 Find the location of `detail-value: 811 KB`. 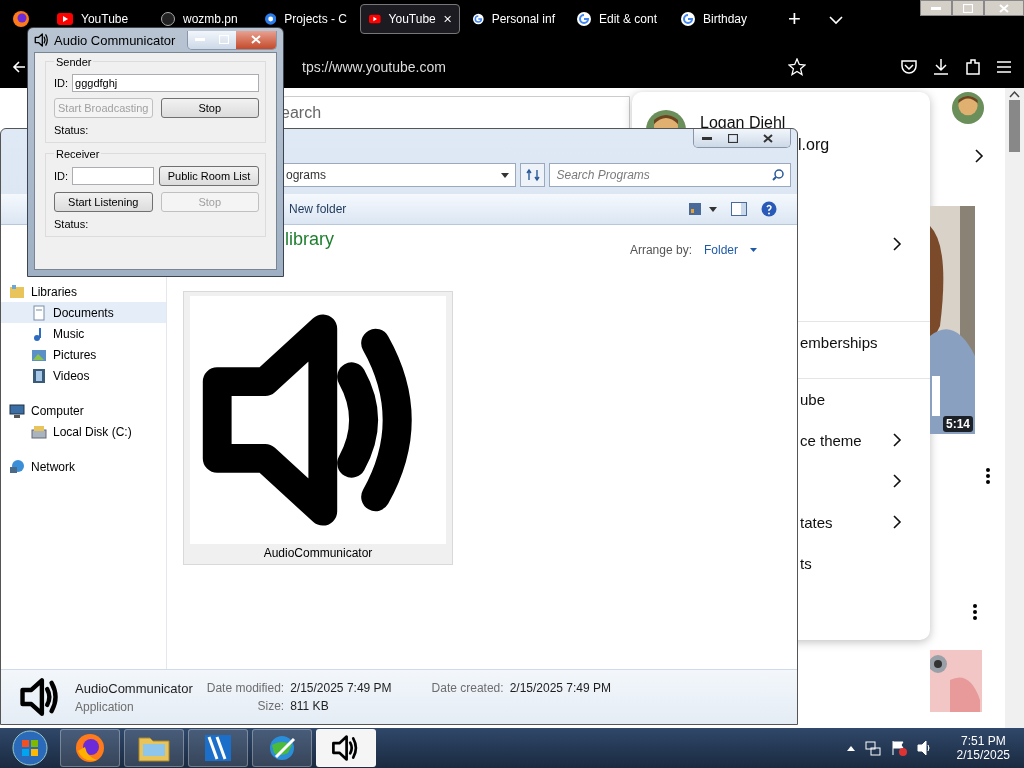

detail-value: 811 KB is located at coordinates (310, 706).